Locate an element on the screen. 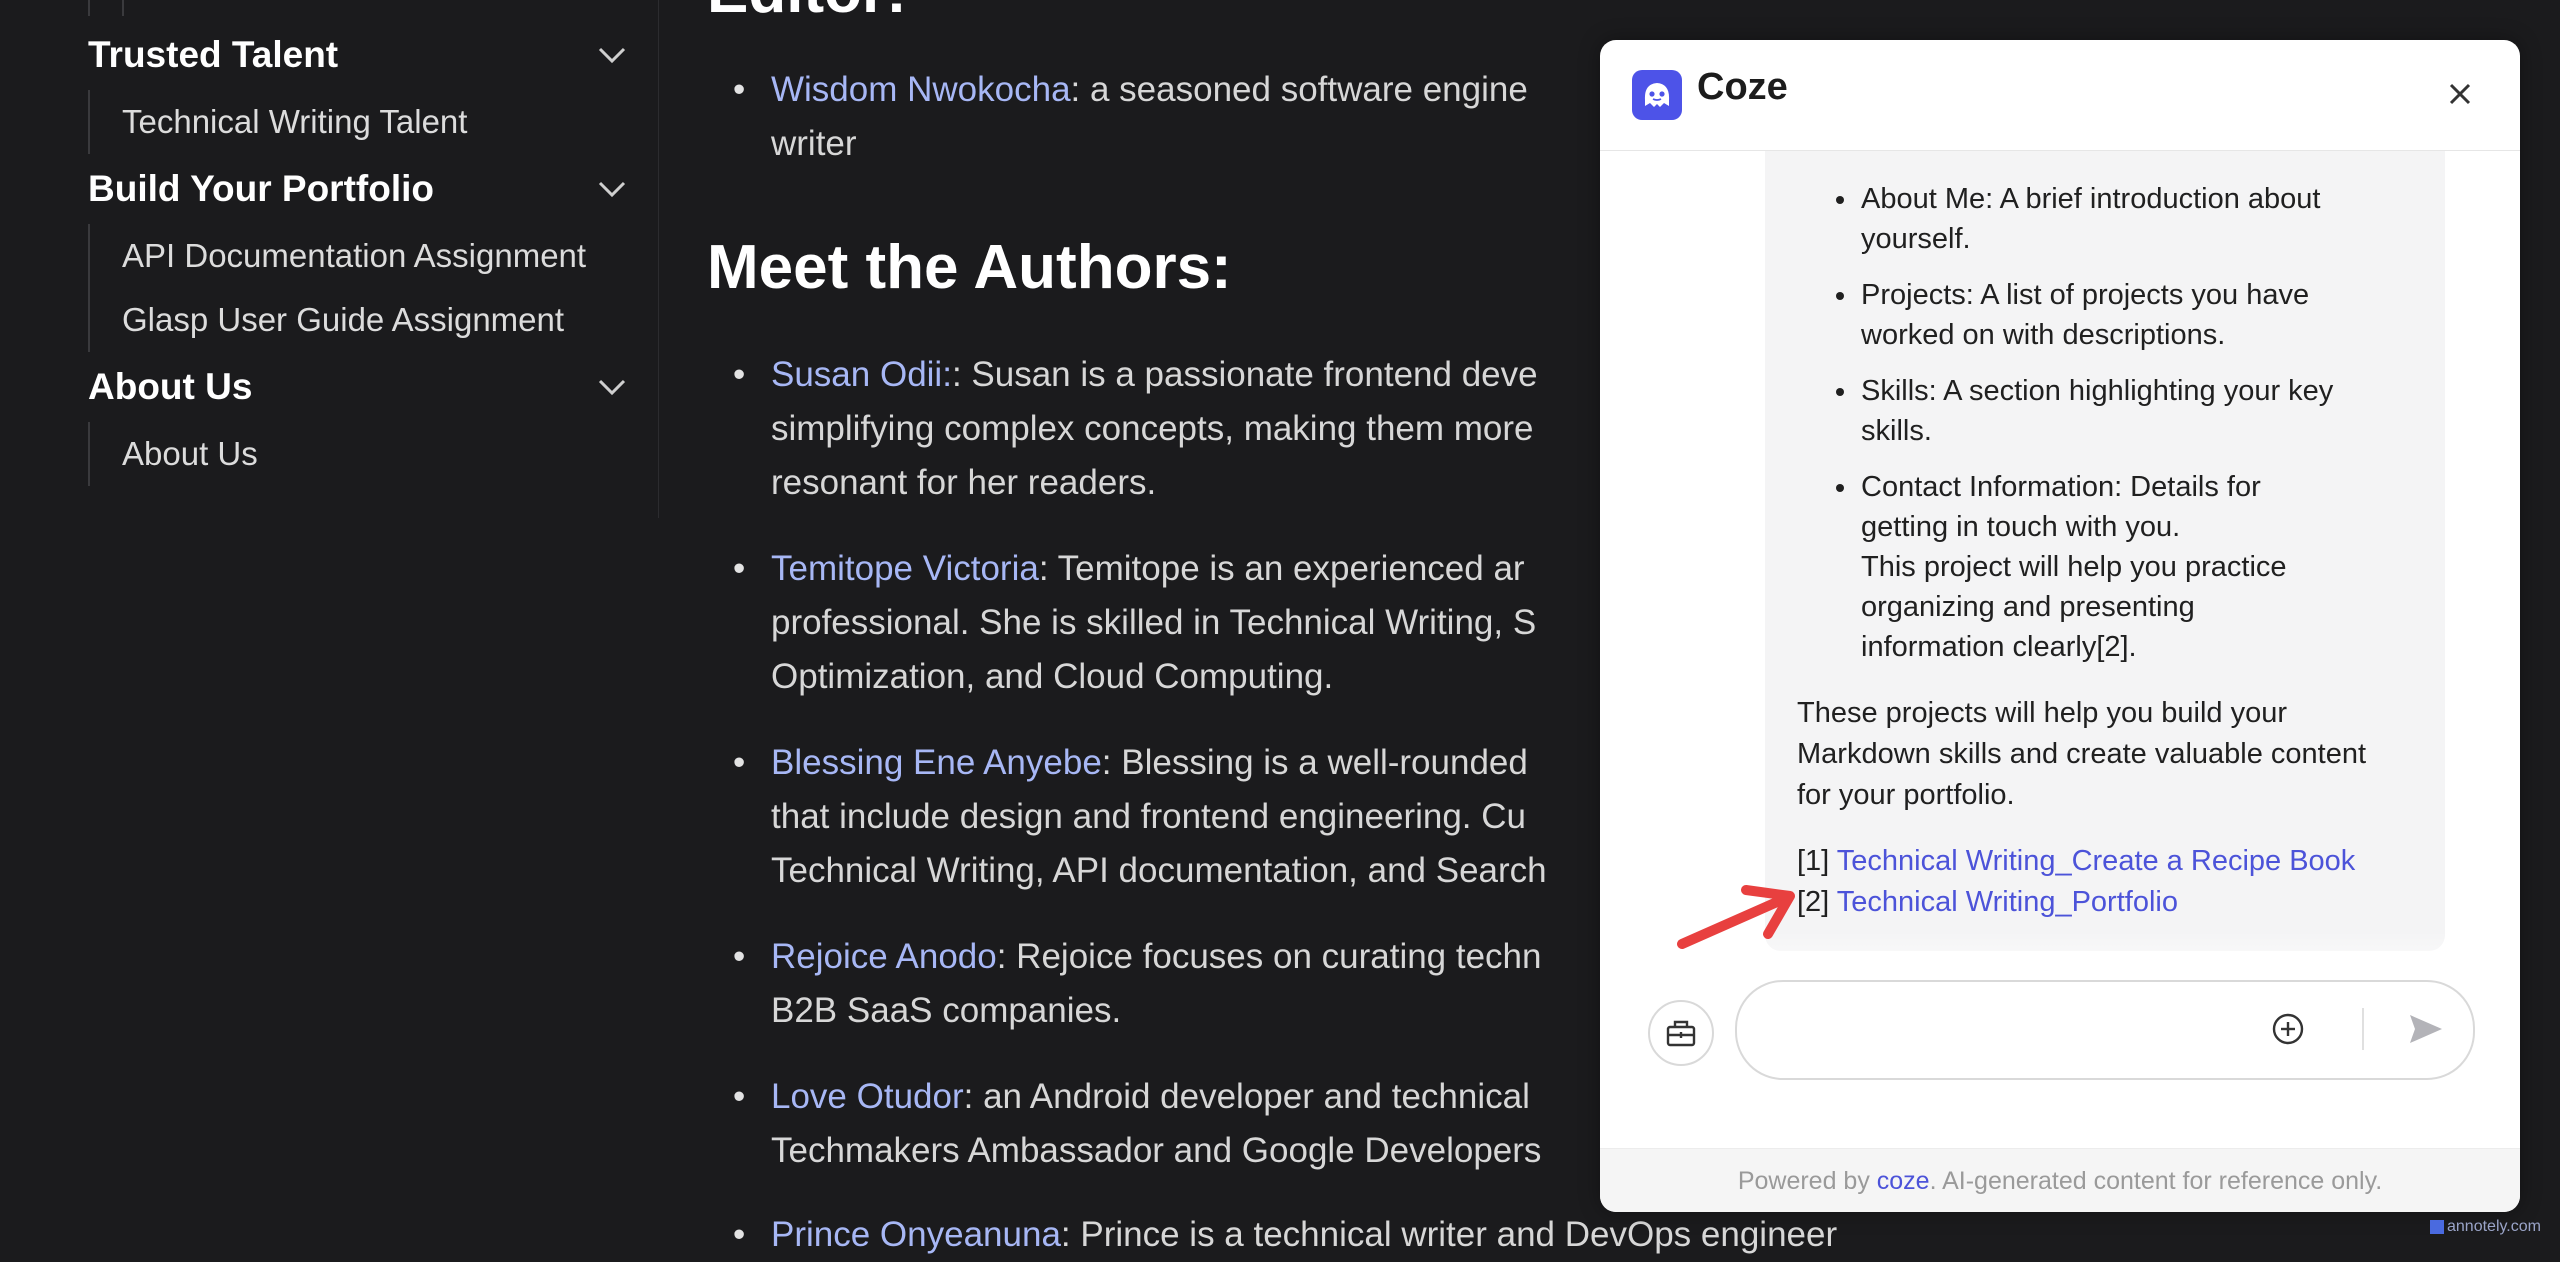 This screenshot has height=1262, width=2560. toolbox-button is located at coordinates (1681, 1033).